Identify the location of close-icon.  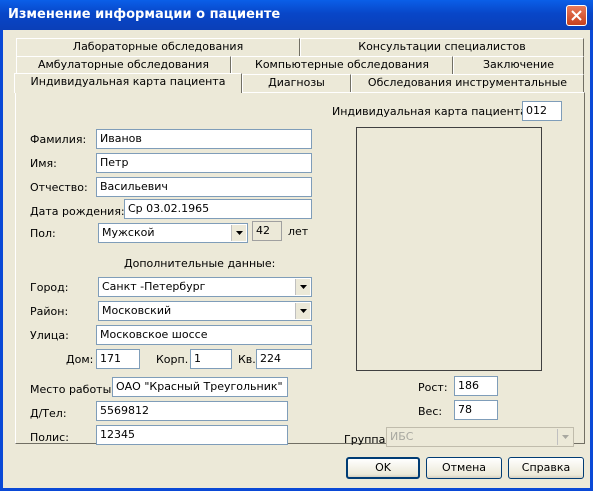
(576, 15).